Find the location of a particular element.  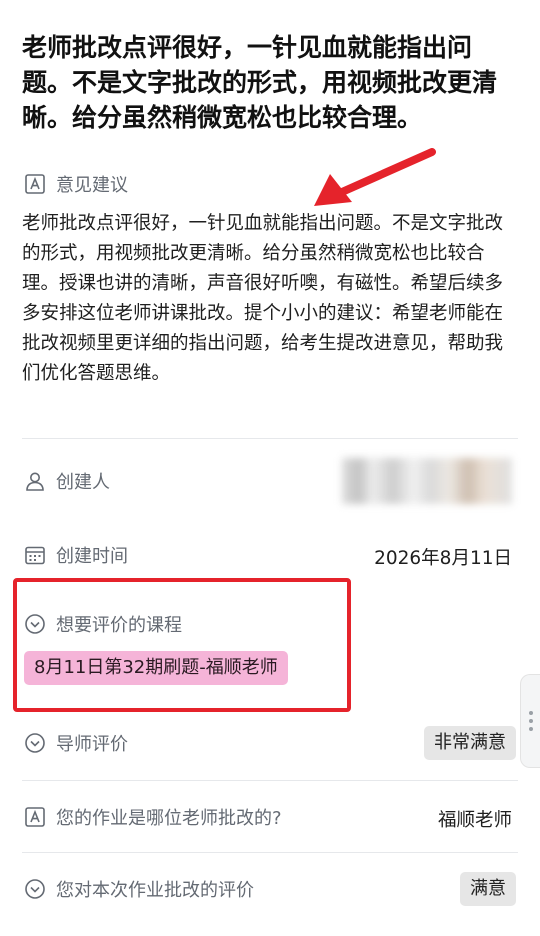

calendar-icon is located at coordinates (35, 555).